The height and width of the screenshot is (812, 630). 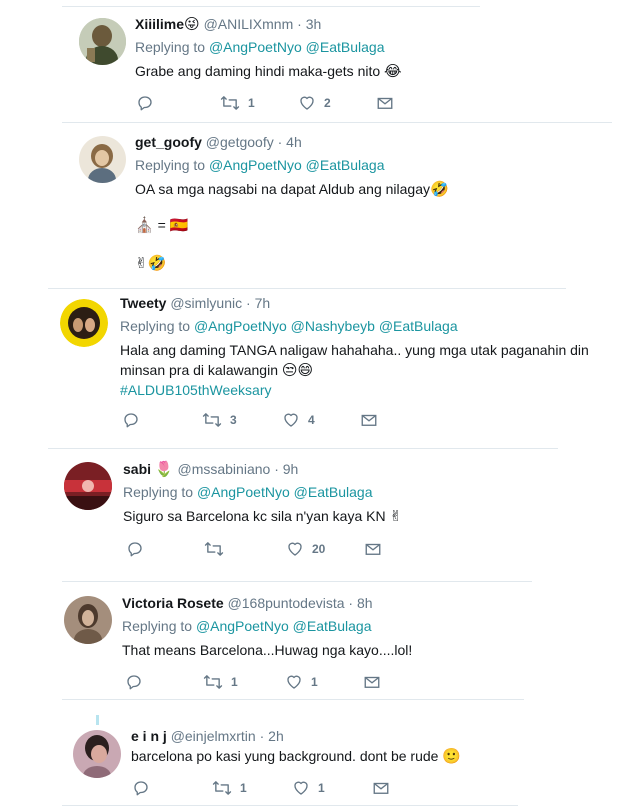 What do you see at coordinates (439, 189) in the screenshot?
I see `tweet-emoji: 🤣` at bounding box center [439, 189].